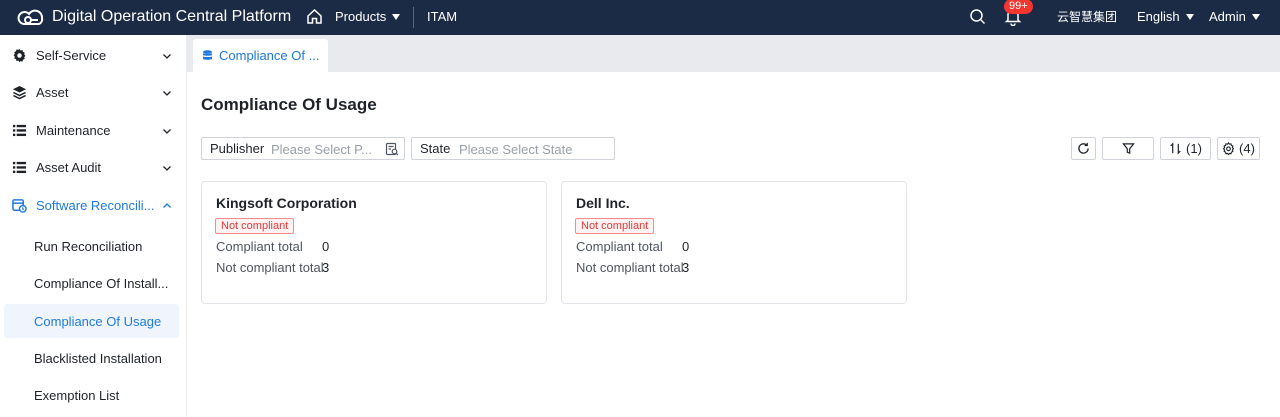 This screenshot has height=417, width=1280. Describe the element at coordinates (361, 16) in the screenshot. I see `products-label: Products` at that location.